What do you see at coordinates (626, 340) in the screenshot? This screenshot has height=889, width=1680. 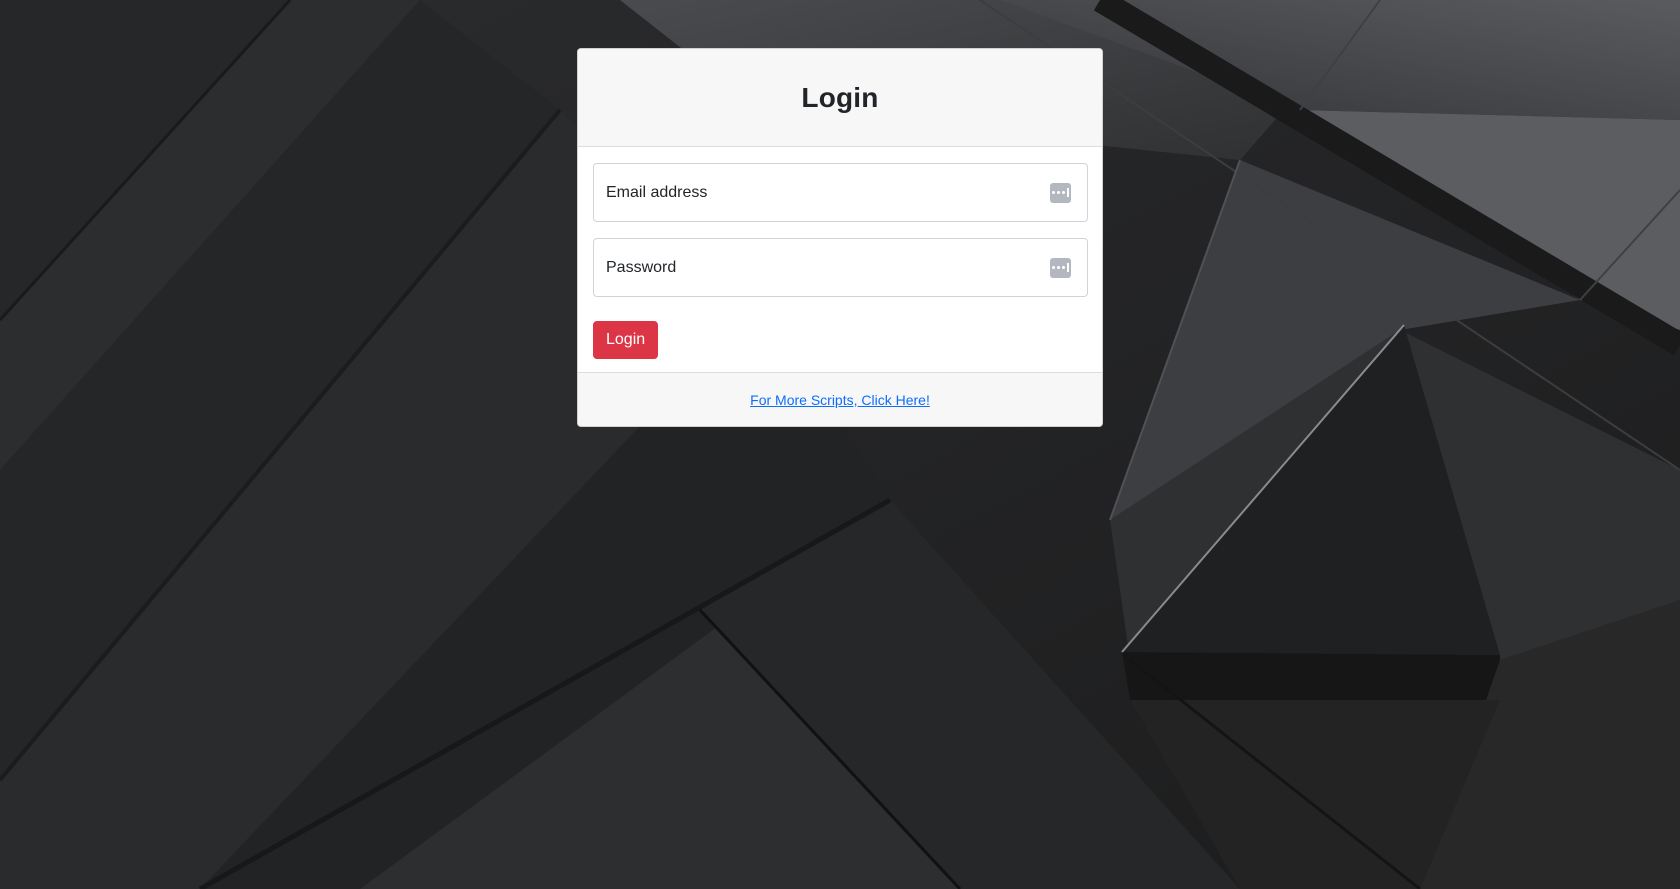 I see `login-button: Login` at bounding box center [626, 340].